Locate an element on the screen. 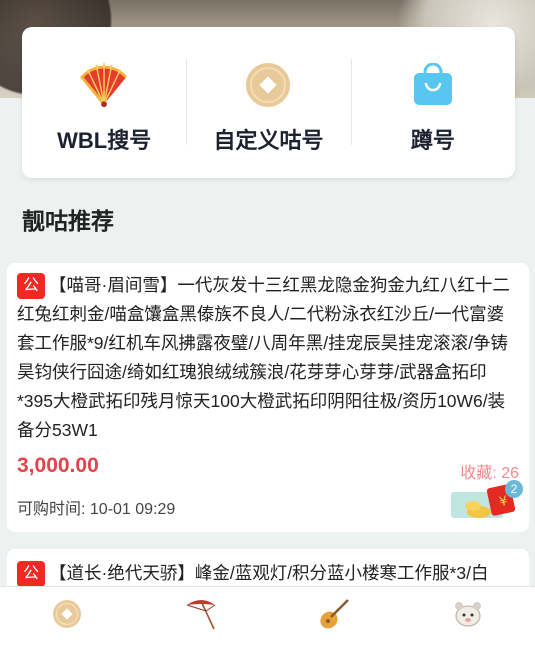 Image resolution: width=535 pixels, height=646 pixels. listing-text: 【道长·绝代天骄】峰金/蓝观灯/积分蓝小楼寒工作服*3/白 is located at coordinates (269, 573).